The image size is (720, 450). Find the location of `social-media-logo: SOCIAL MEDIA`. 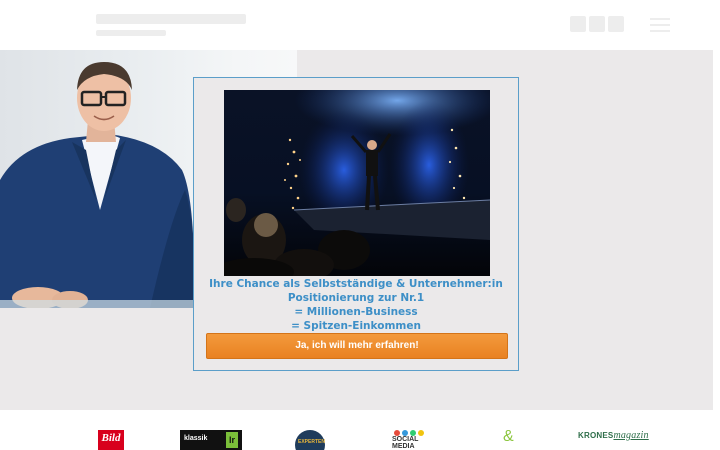

social-media-logo: SOCIAL MEDIA is located at coordinates (410, 440).